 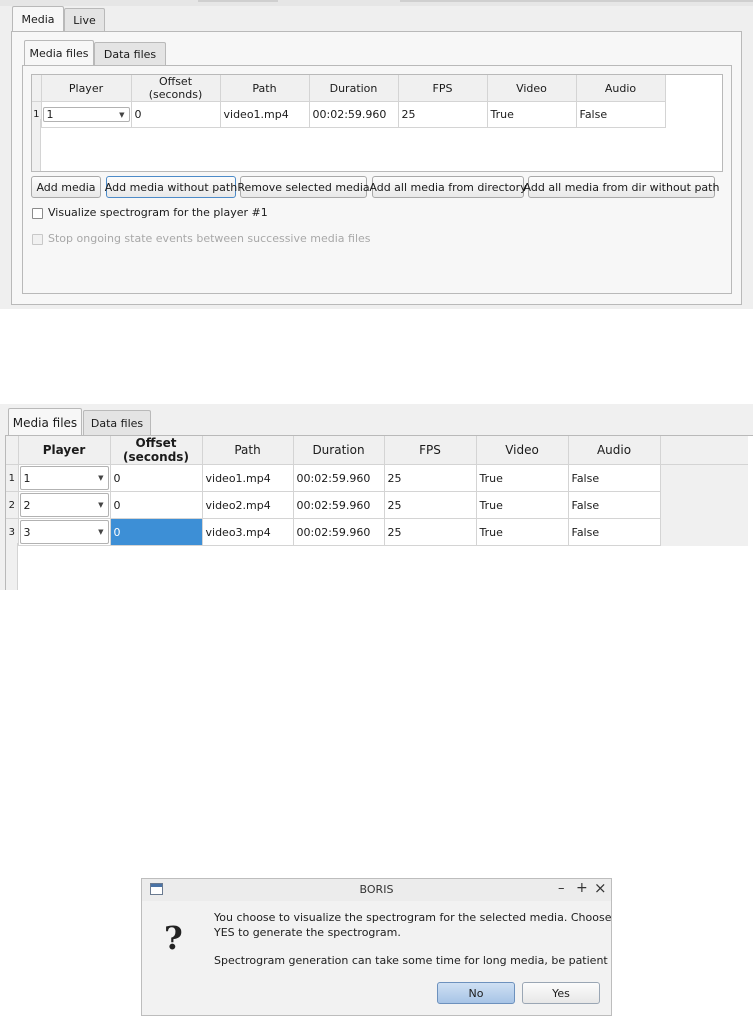 I want to click on tab-data-files-zoom-label: Data files, so click(x=117, y=423).